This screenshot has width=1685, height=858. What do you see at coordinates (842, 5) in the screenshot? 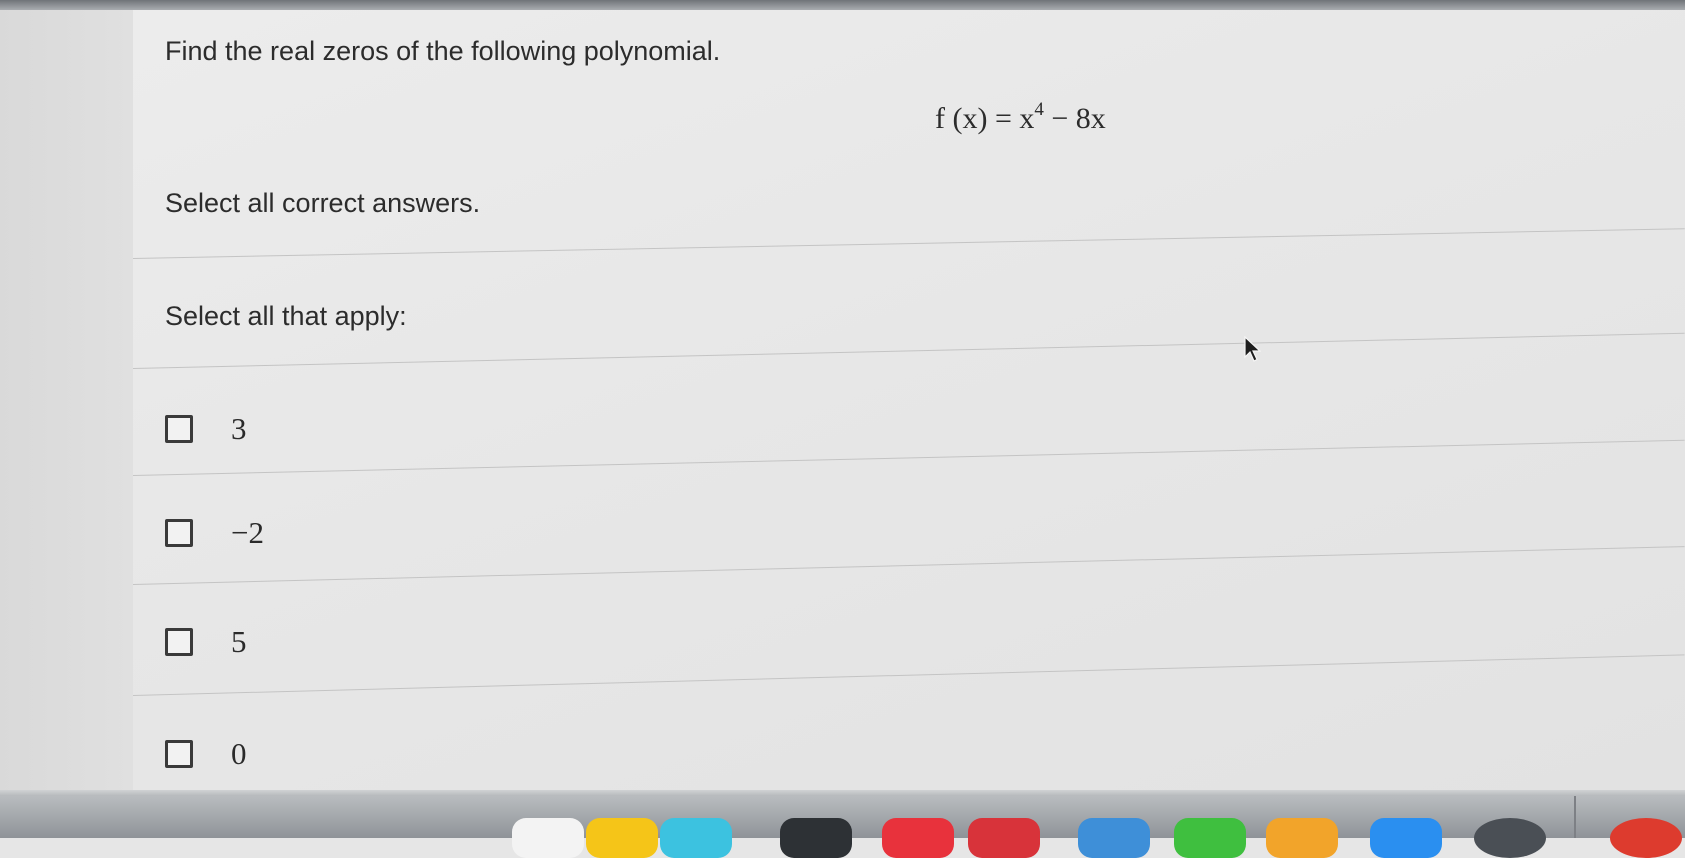
I see `top-window-edge` at bounding box center [842, 5].